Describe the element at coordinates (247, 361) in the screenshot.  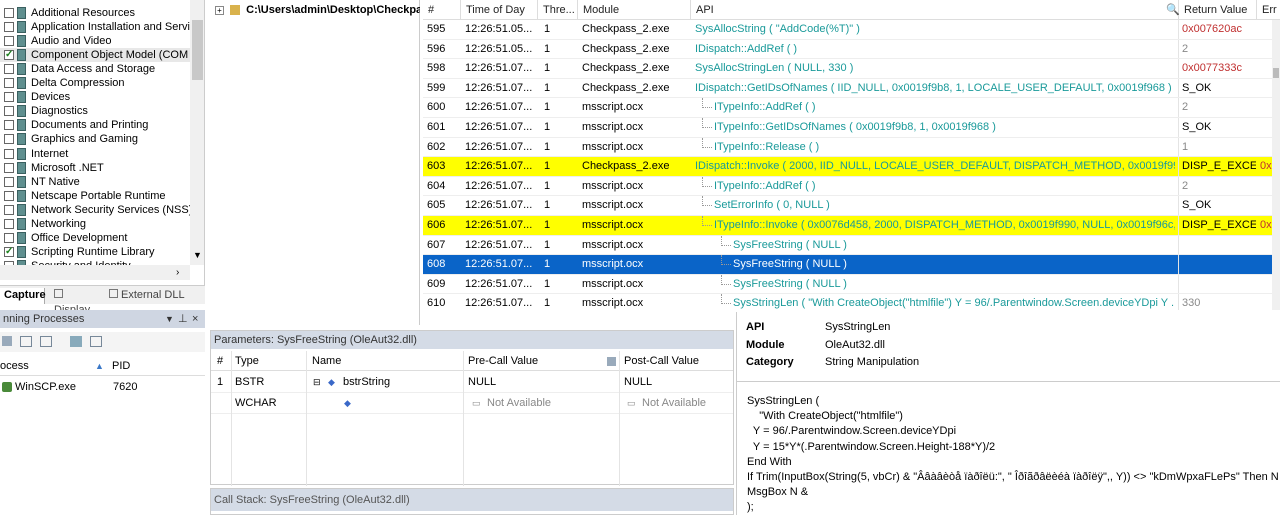
I see `col-param-type: Type` at that location.